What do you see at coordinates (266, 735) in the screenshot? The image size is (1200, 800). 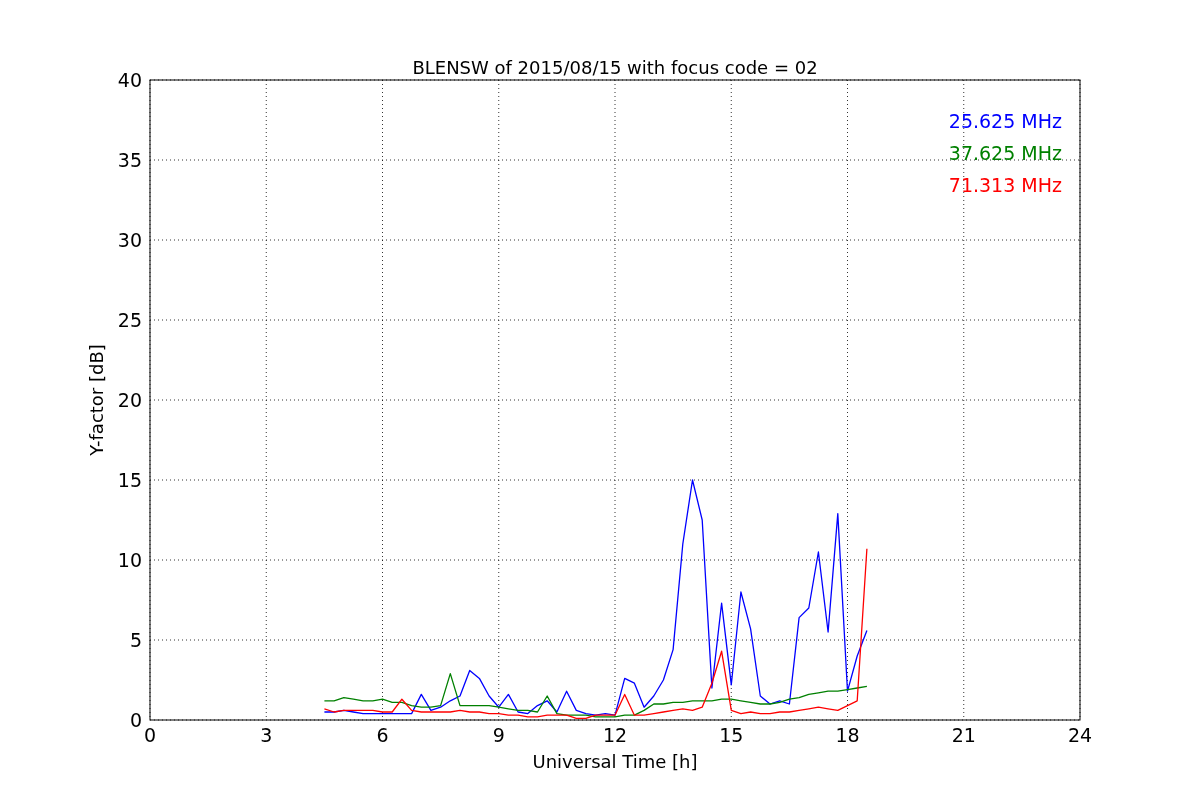 I see `x-tick-label: 3` at bounding box center [266, 735].